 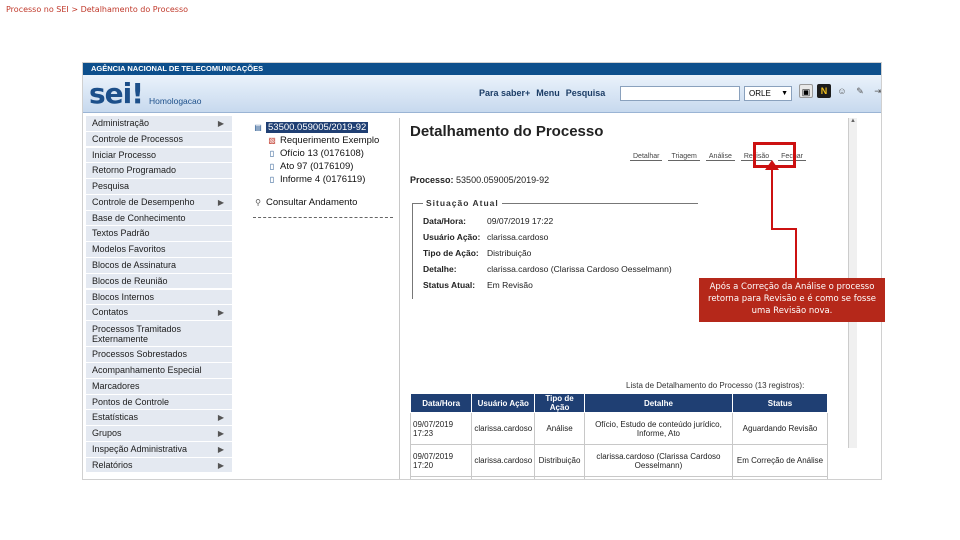 I want to click on menu-item: Processos Sobrestados, so click(x=159, y=355).